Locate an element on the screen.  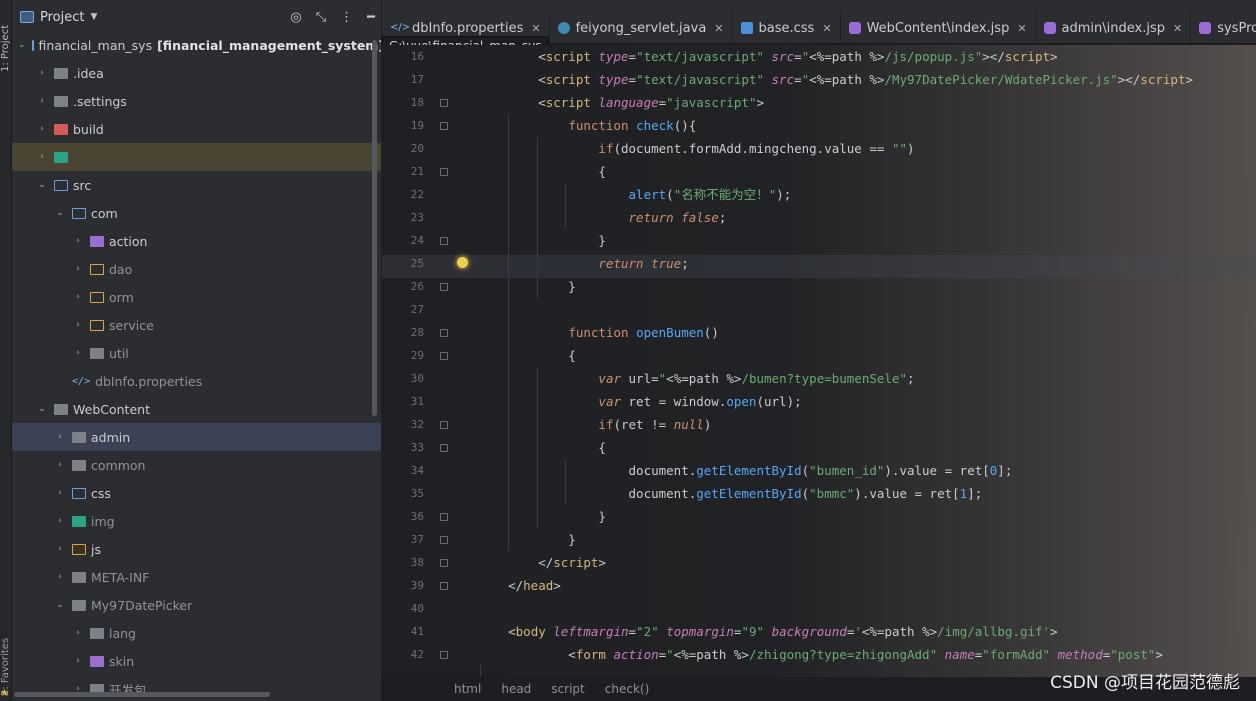
vertical-scrollbar is located at coordinates (374, 228).